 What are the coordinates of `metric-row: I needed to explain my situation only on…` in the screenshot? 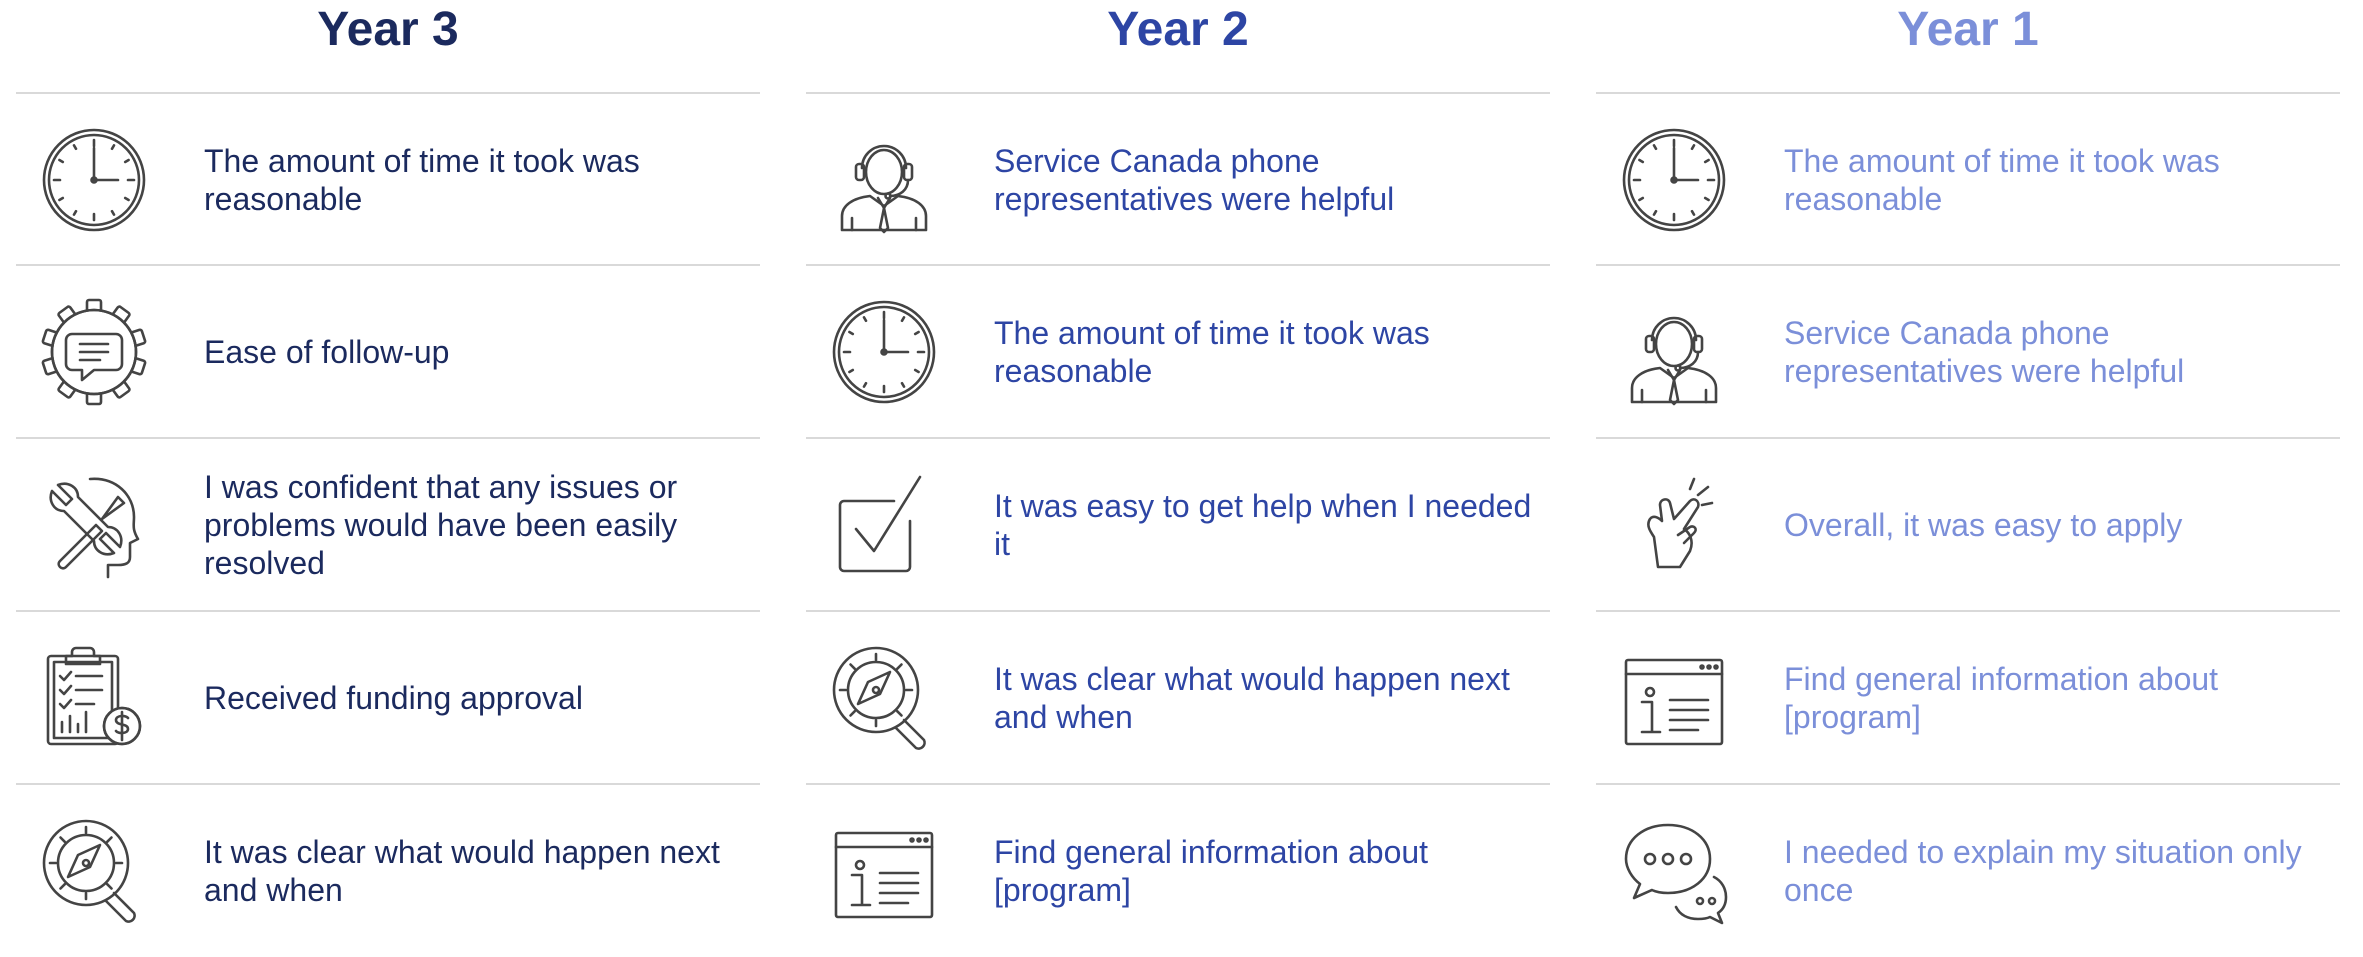 It's located at (1968, 871).